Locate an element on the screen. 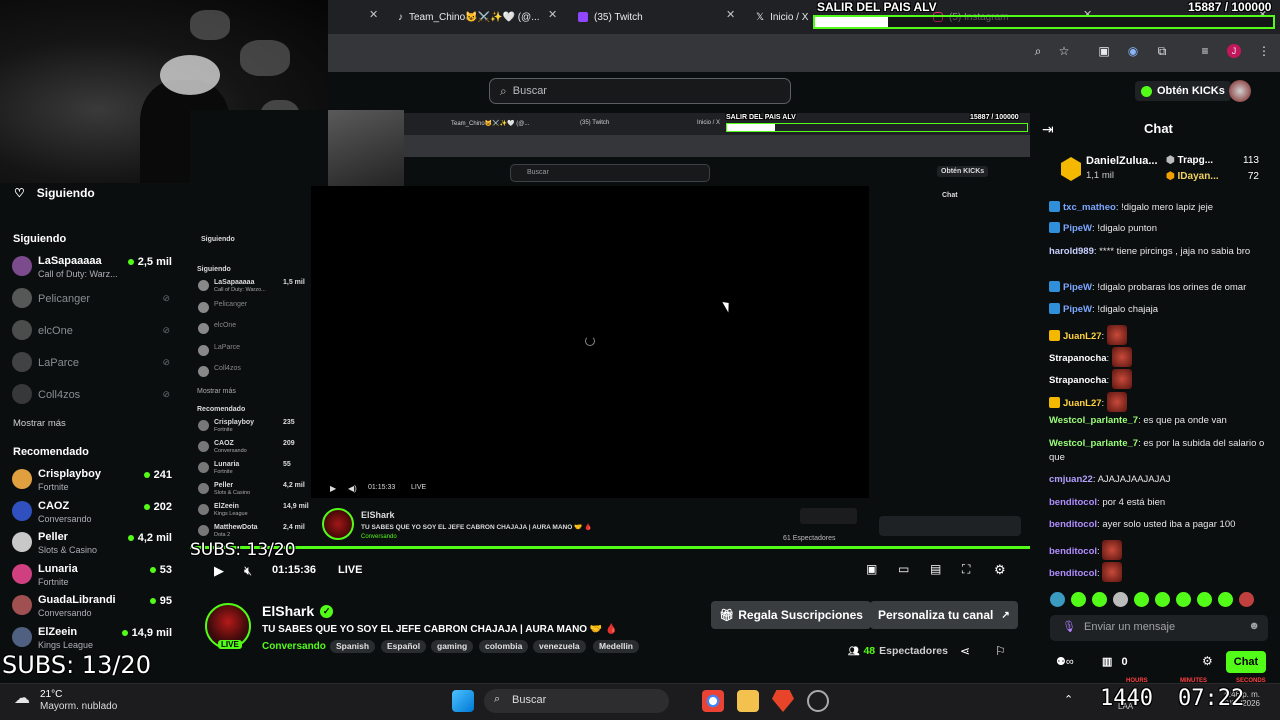 The width and height of the screenshot is (1280, 720). sidebar-channel: GuadaLibrandi Conversando 95 is located at coordinates (97, 606).